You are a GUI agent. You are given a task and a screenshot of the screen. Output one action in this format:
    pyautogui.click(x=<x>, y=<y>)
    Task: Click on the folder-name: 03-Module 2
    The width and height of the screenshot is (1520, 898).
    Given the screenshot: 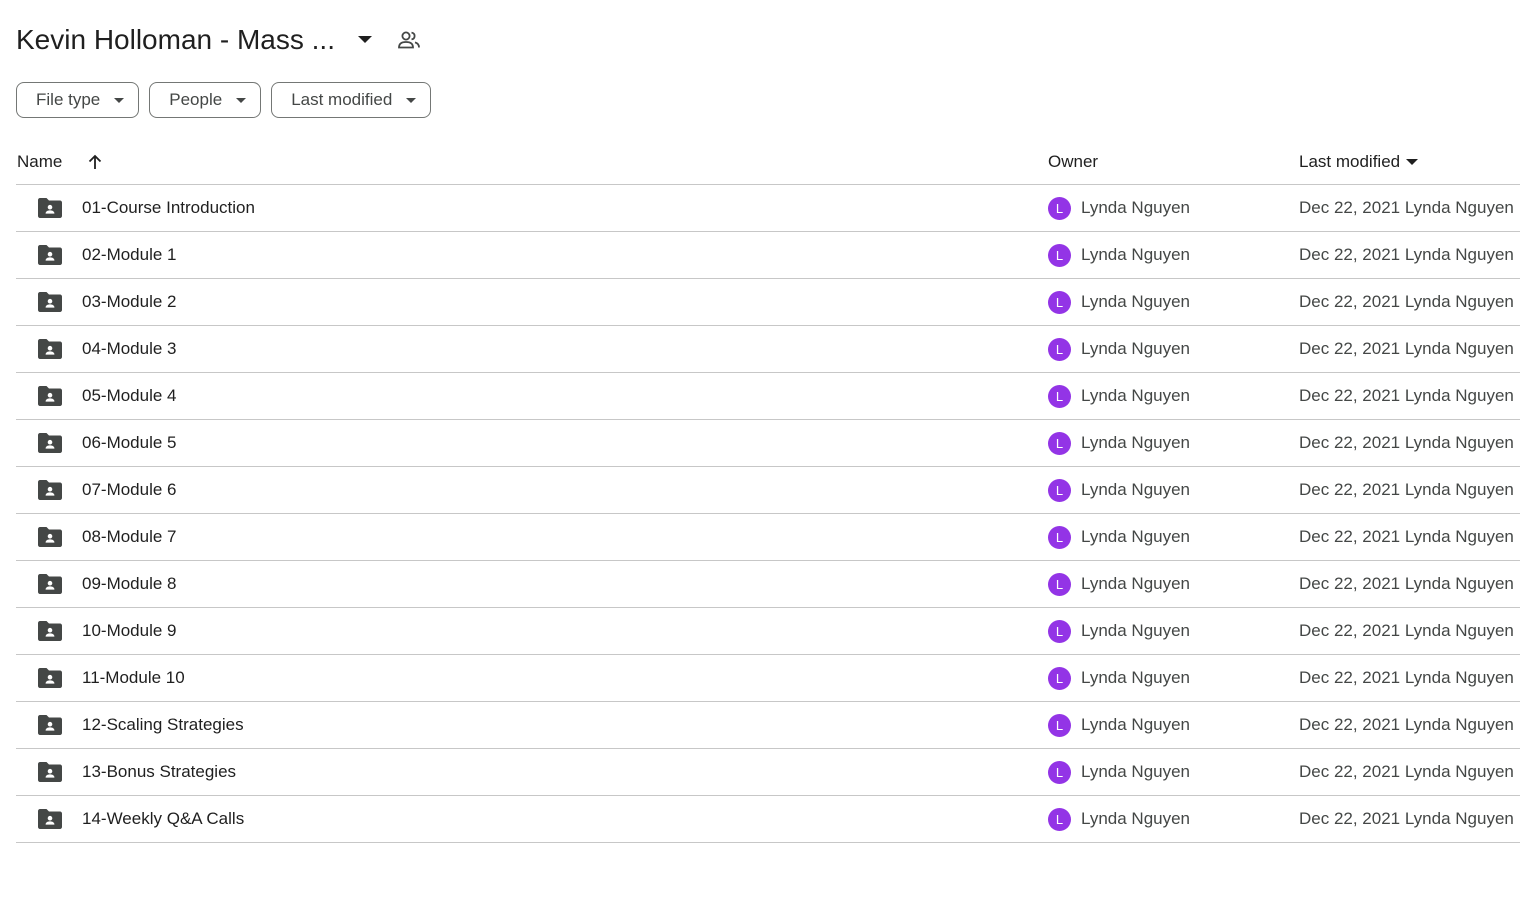 What is the action you would take?
    pyautogui.click(x=129, y=301)
    